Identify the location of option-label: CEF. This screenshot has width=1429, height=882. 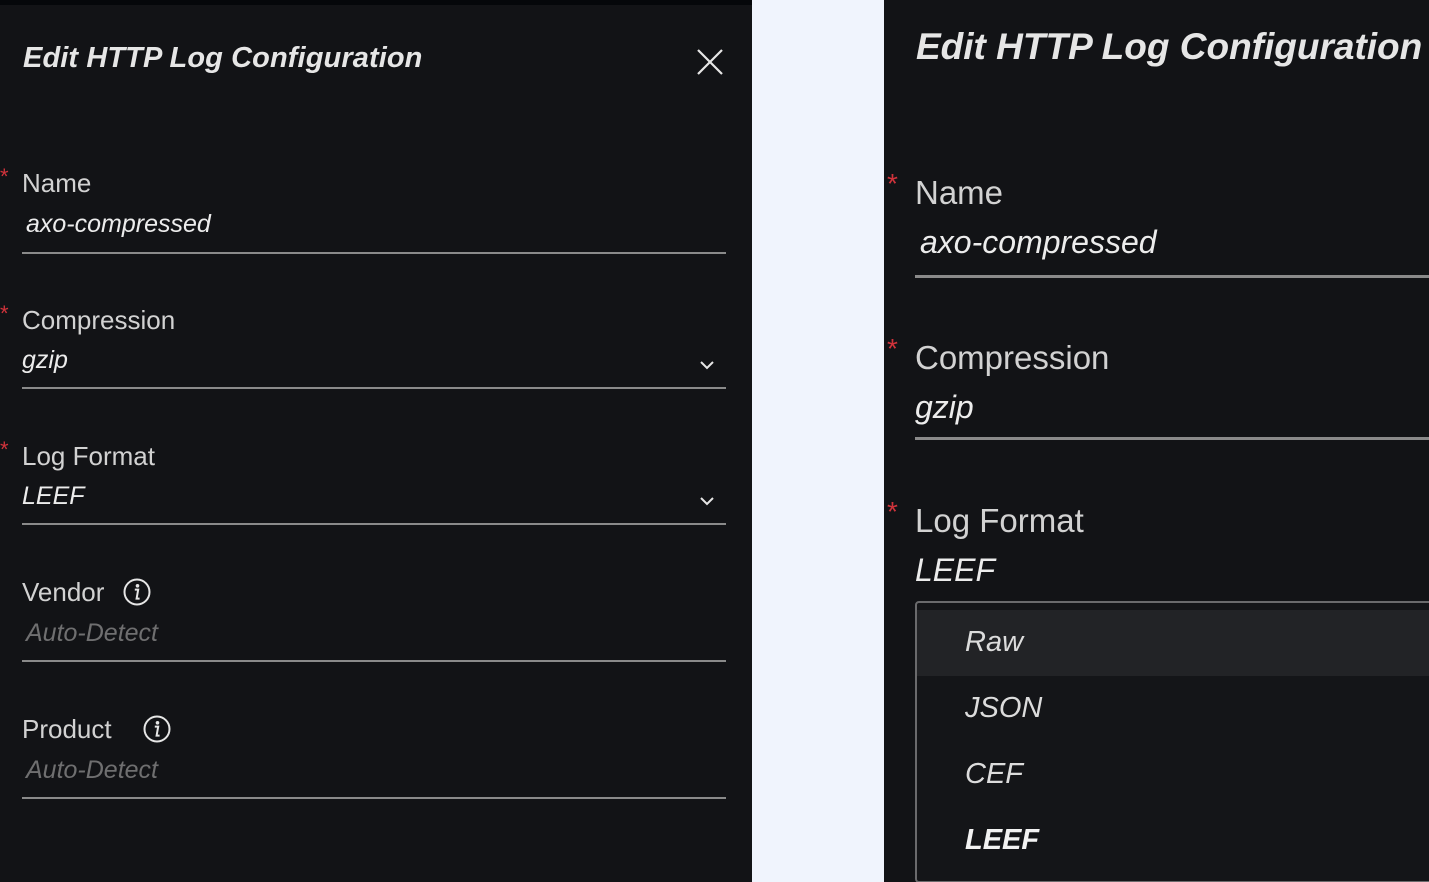
(994, 774).